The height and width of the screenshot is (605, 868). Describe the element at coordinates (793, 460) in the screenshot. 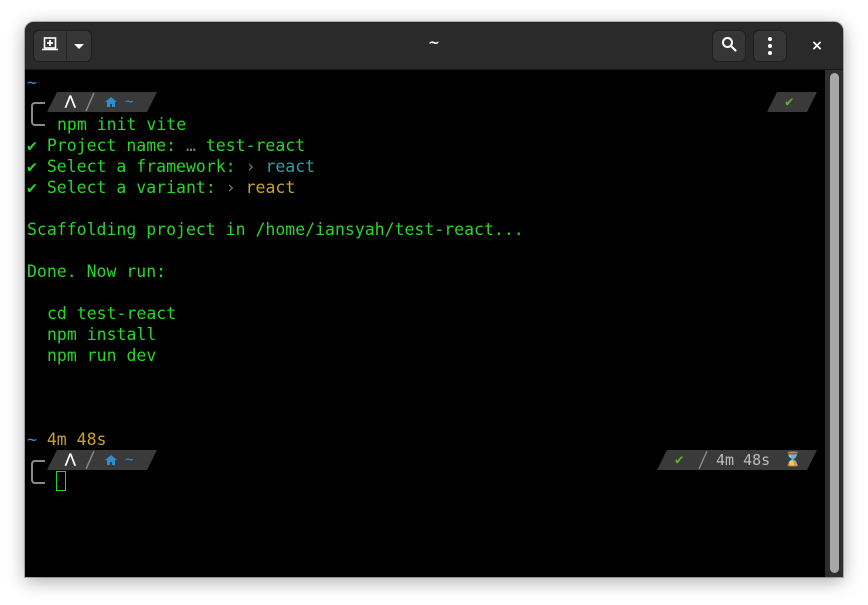

I see `hourglass-icon: ⌛` at that location.